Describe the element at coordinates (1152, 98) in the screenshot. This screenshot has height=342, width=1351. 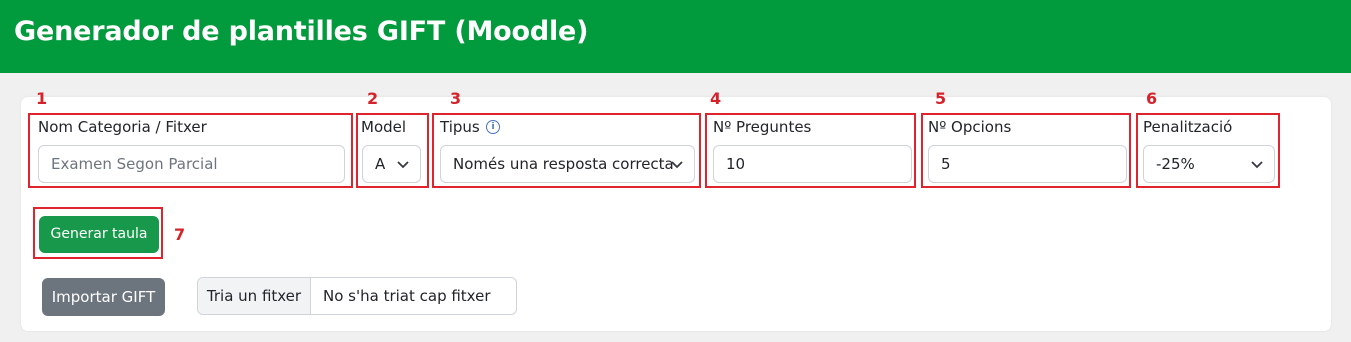
I see `annotation-number-6: 6` at that location.